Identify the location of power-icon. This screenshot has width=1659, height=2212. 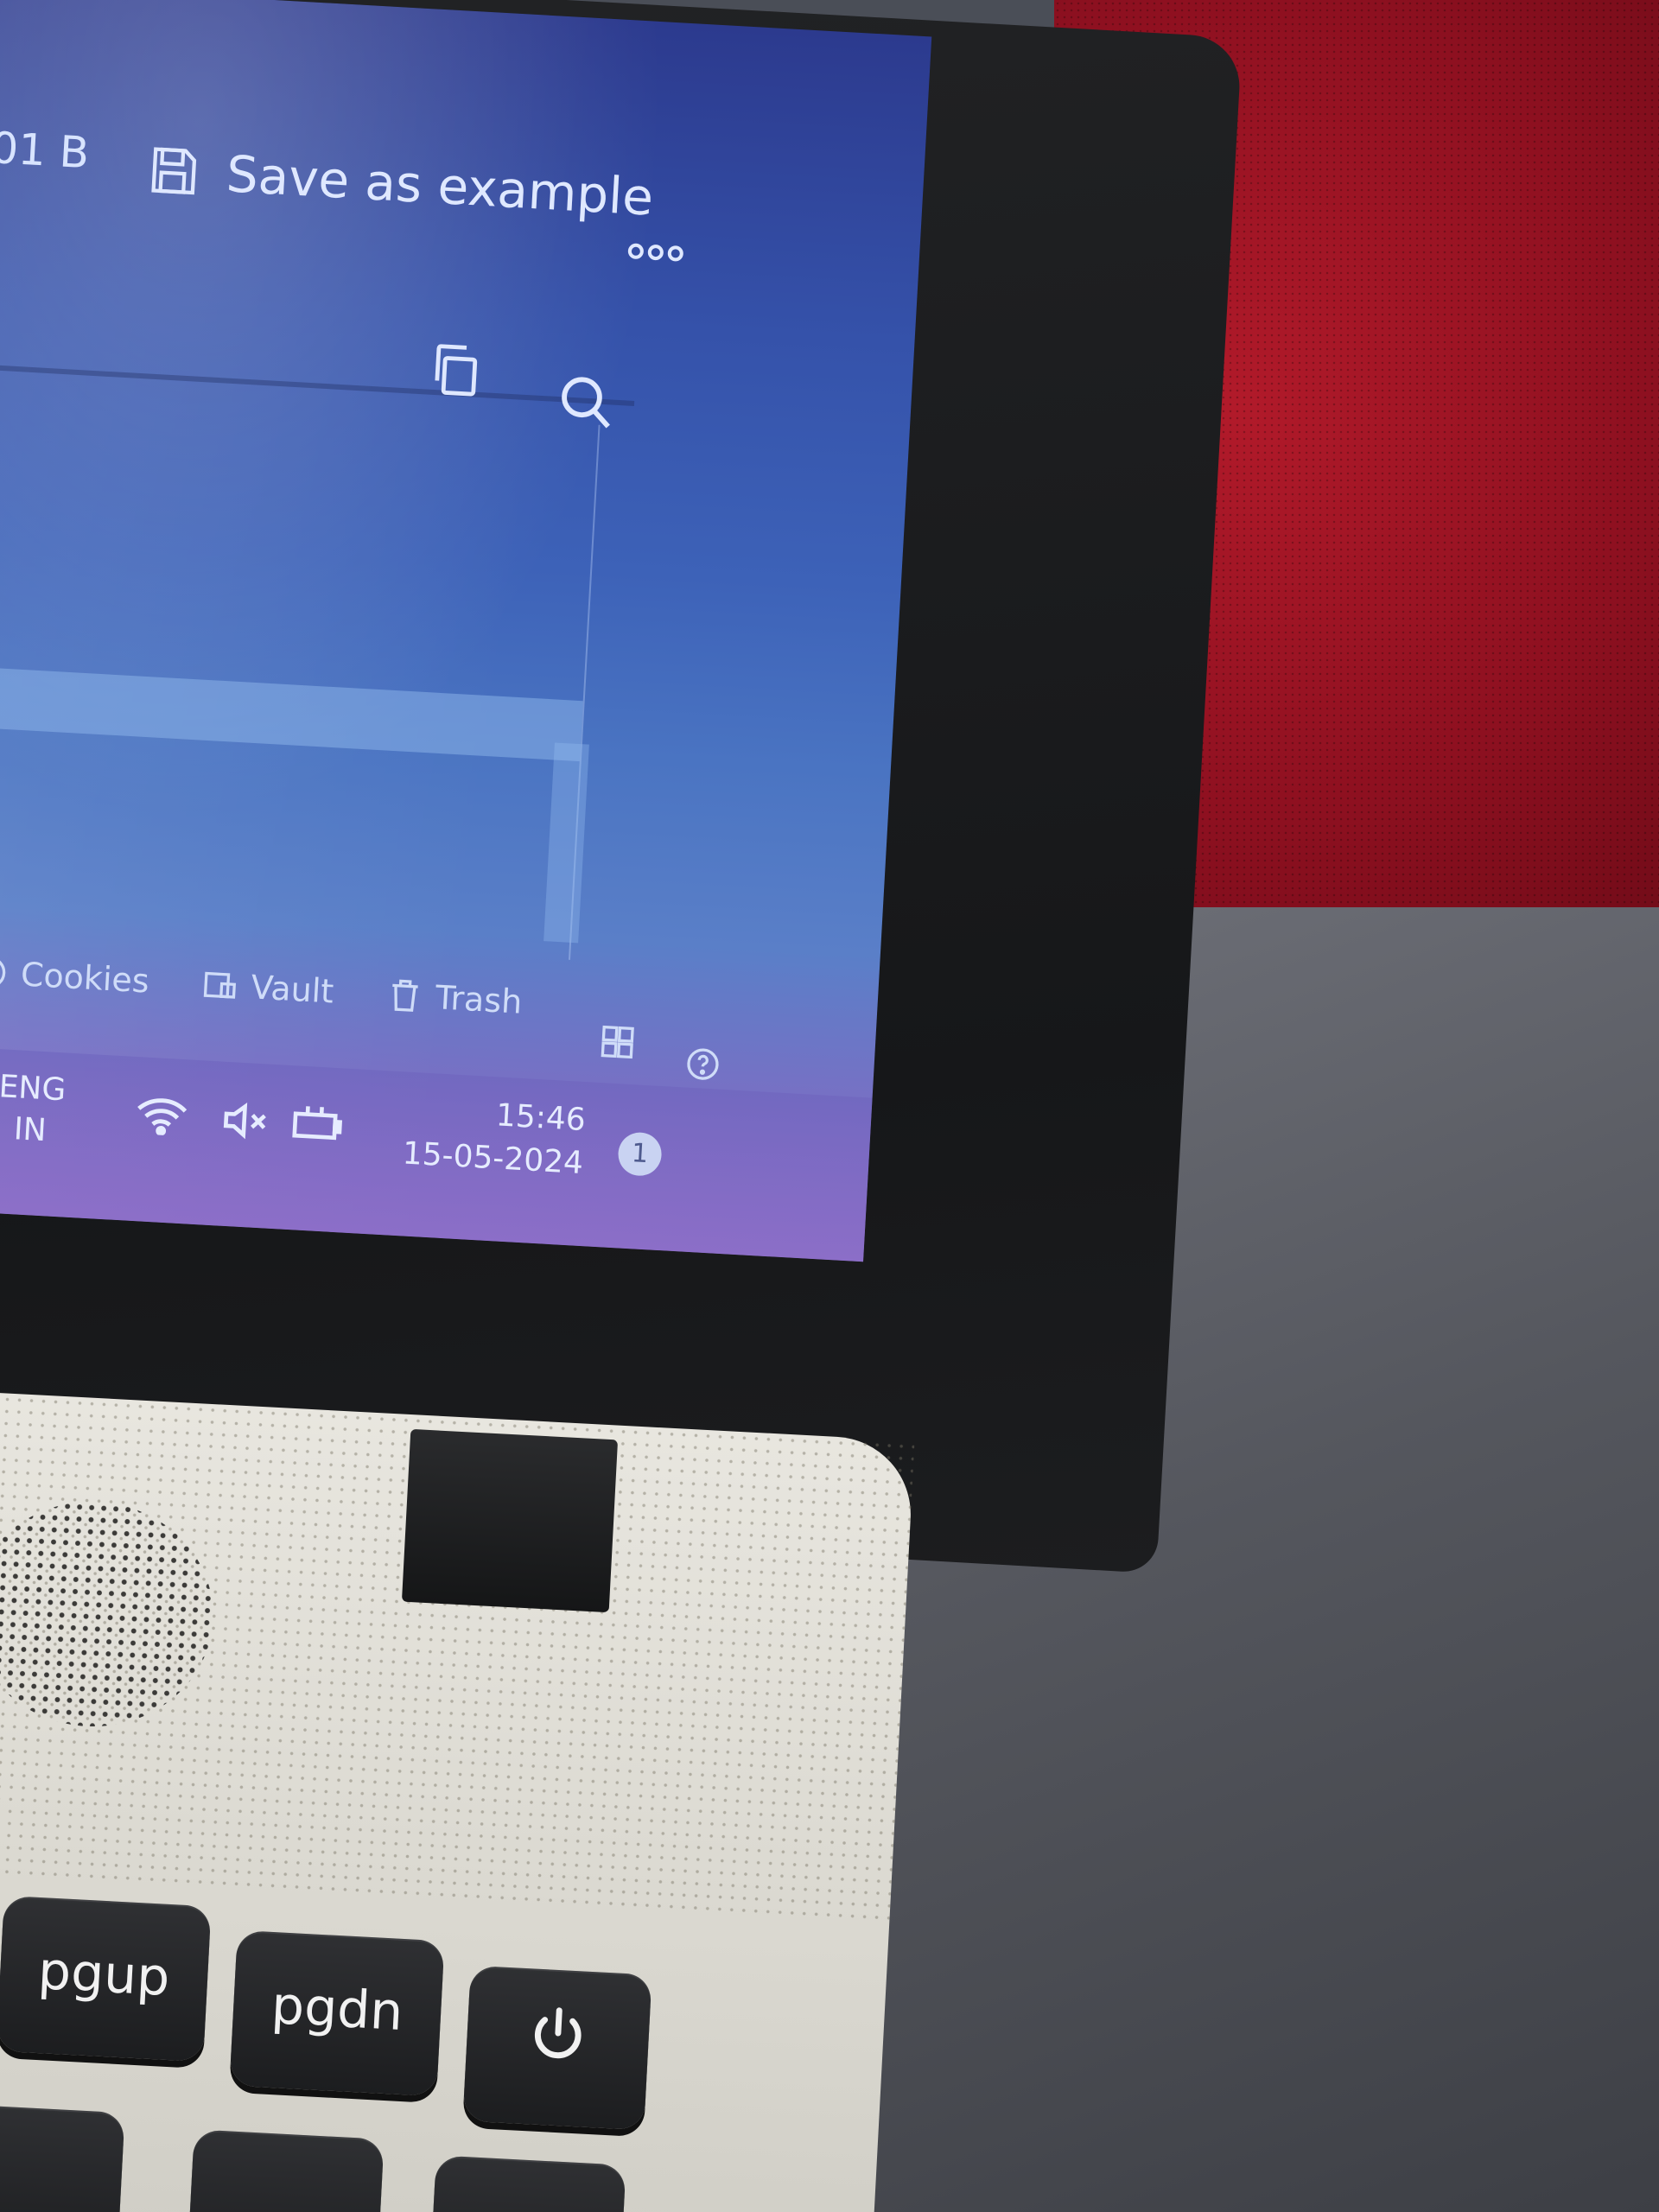
(558, 2046).